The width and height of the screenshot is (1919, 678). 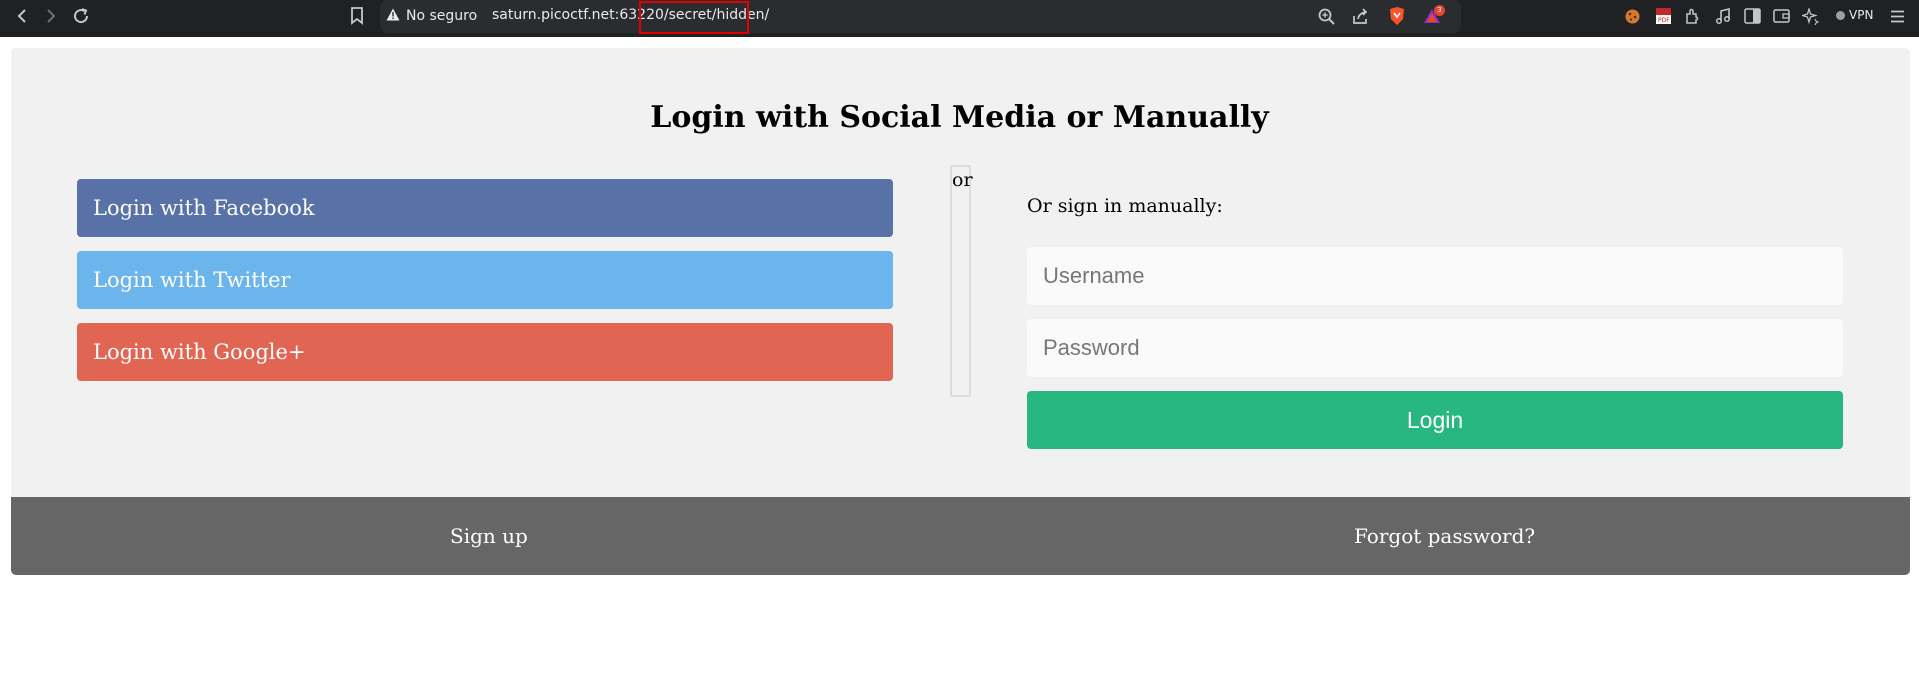 I want to click on extensions-icon, so click(x=1692, y=16).